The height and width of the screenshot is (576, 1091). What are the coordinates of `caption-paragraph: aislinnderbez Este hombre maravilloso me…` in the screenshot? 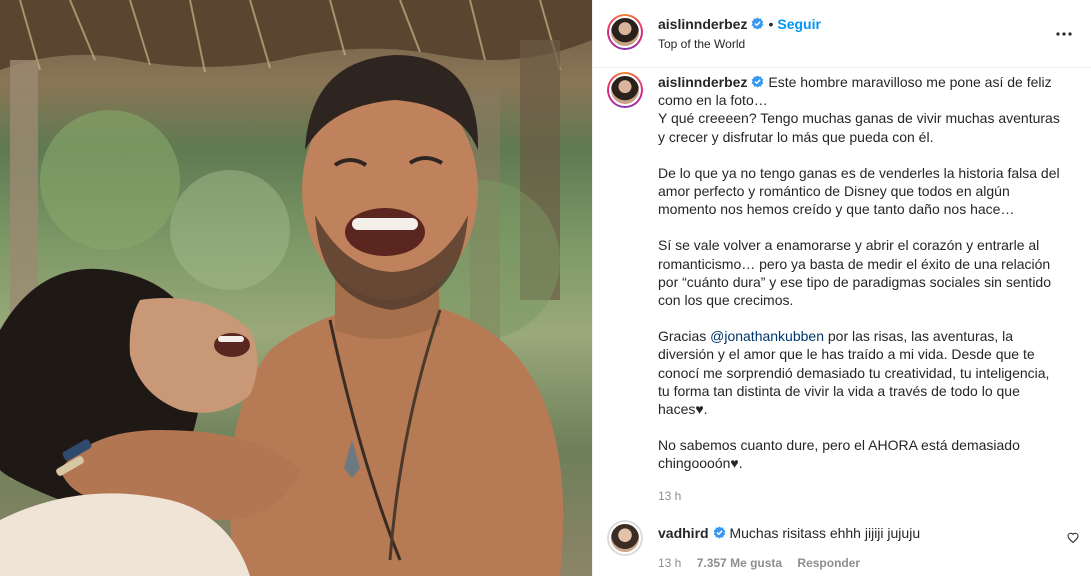 It's located at (868, 109).